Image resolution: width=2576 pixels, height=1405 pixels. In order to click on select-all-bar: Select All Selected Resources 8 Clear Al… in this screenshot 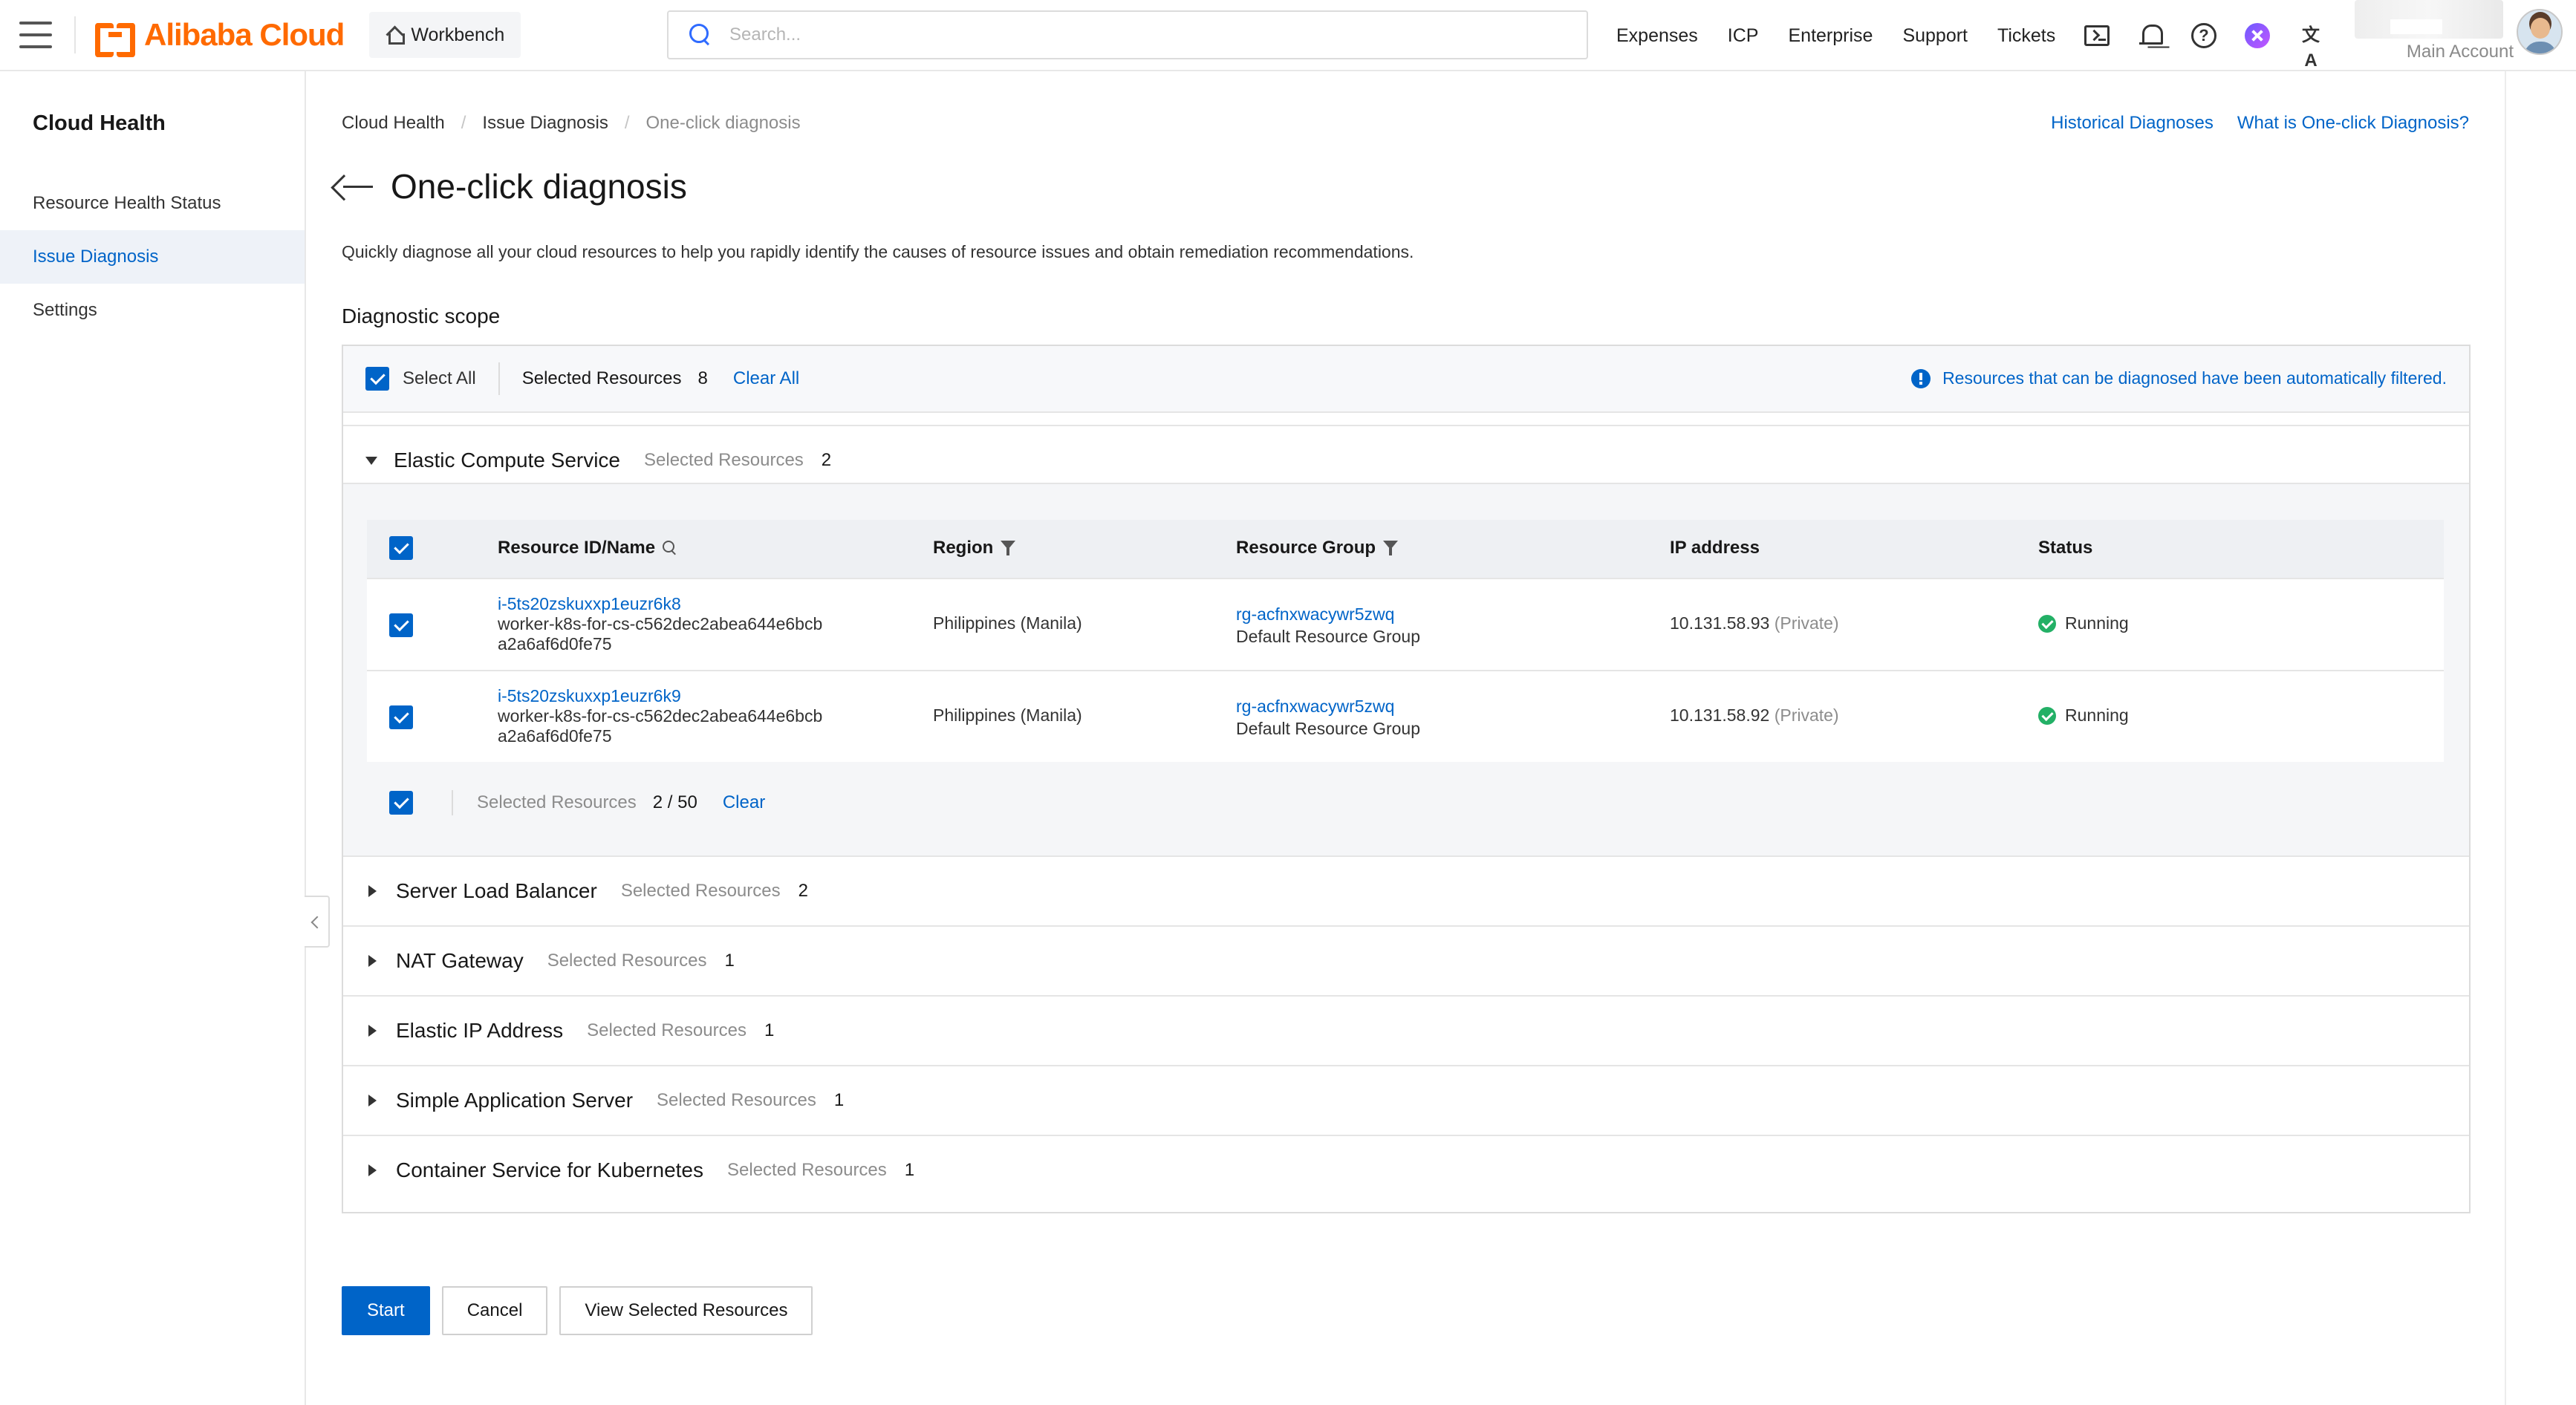, I will do `click(1406, 379)`.